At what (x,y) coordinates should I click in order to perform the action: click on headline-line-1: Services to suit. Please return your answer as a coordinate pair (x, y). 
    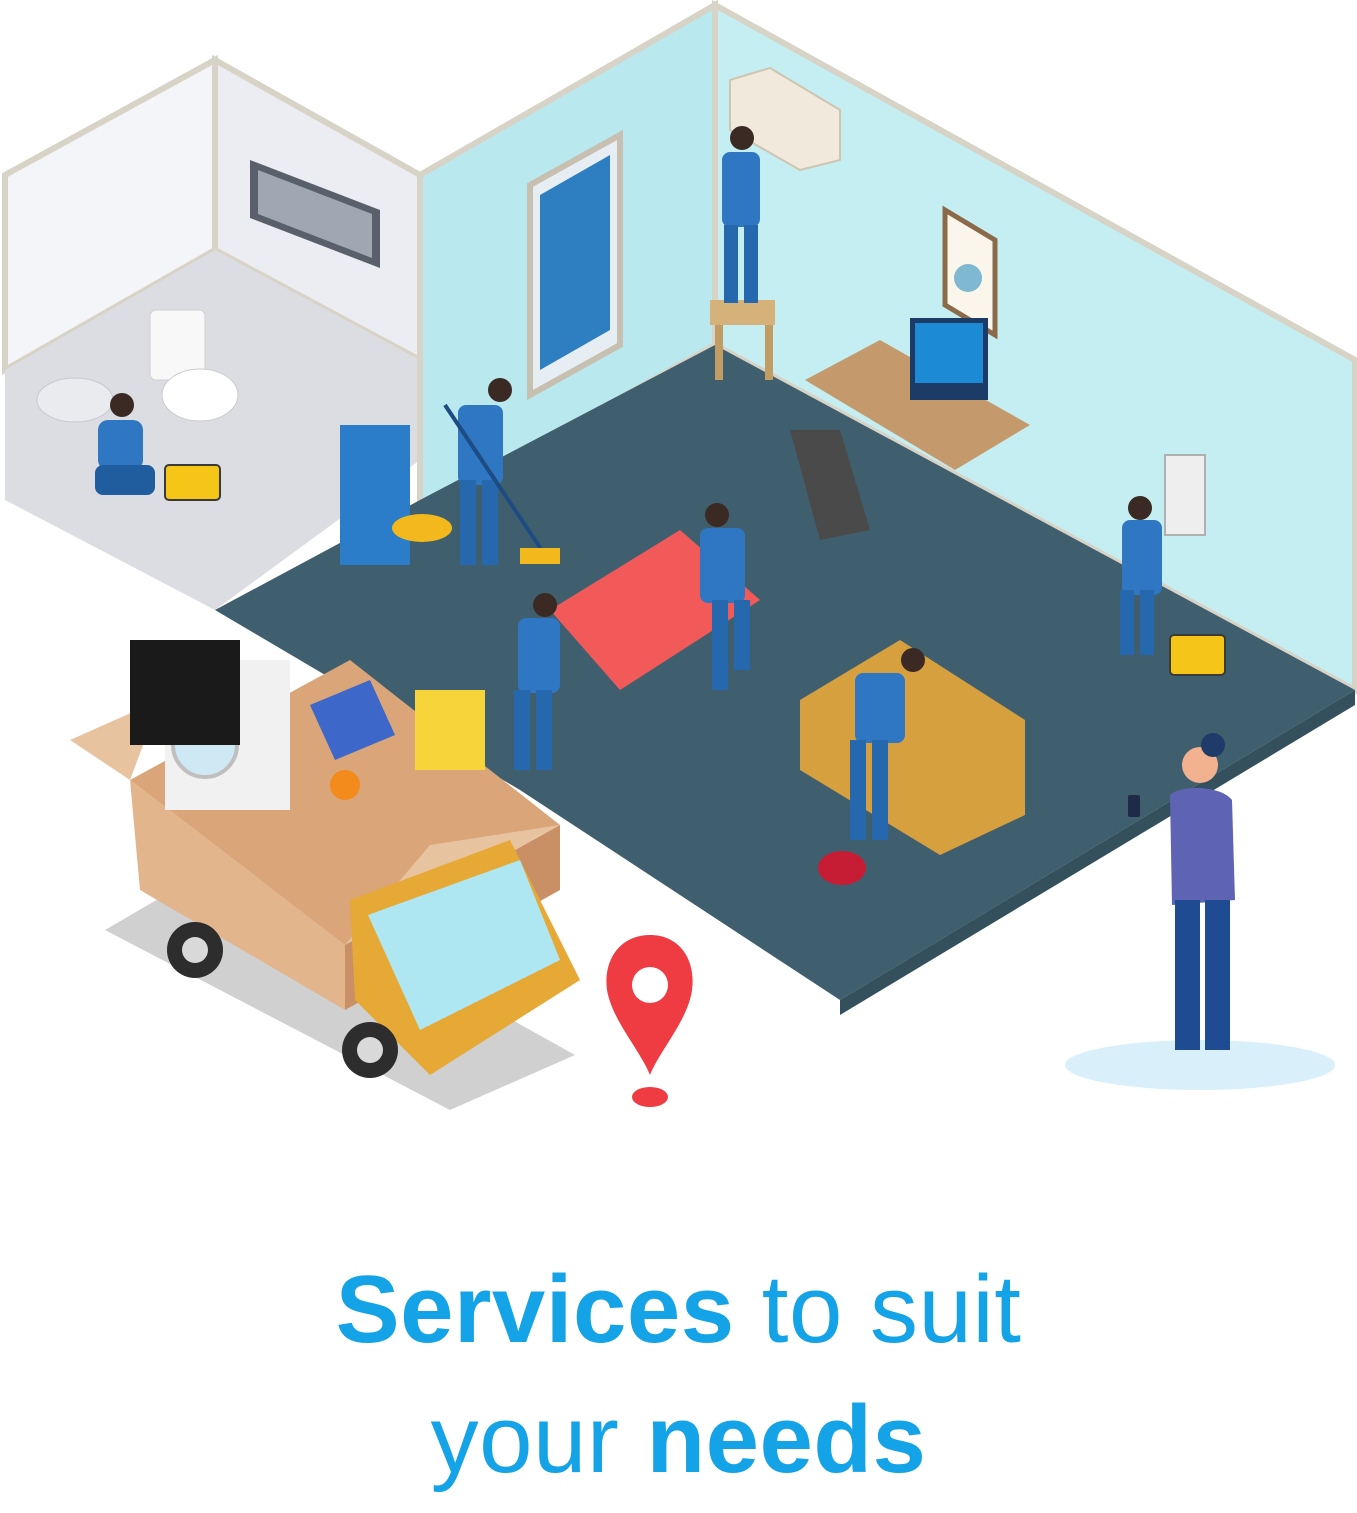
    Looking at the image, I should click on (678, 1310).